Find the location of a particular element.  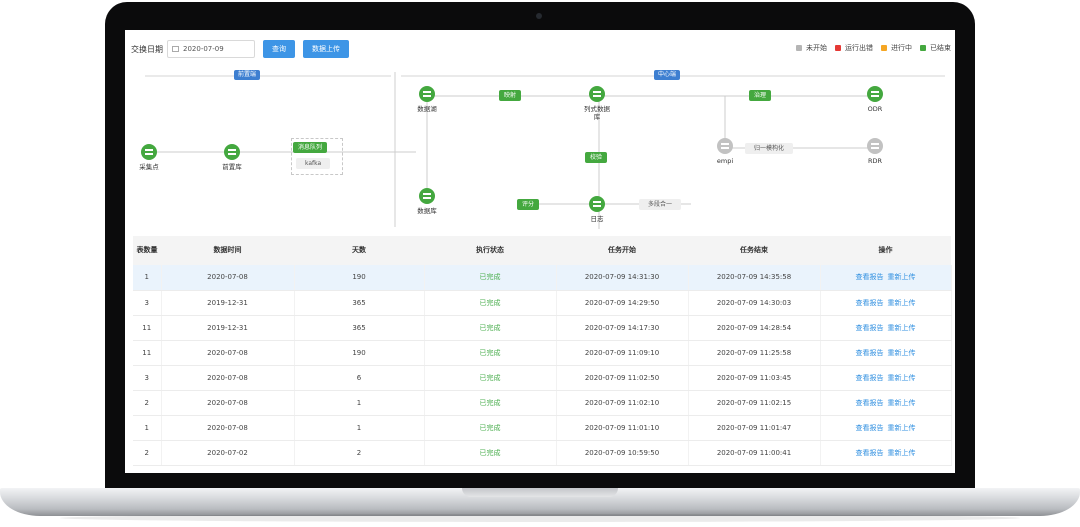

cell-end: 2020-07-09 11:01:47 is located at coordinates (754, 428).